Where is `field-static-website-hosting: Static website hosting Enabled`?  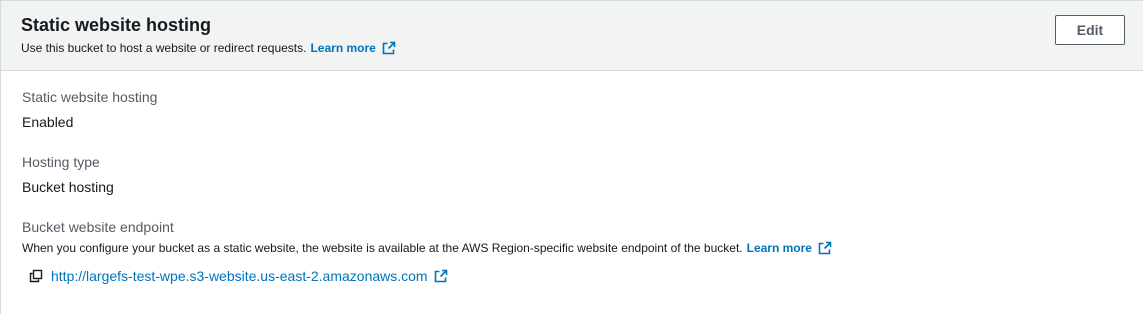
field-static-website-hosting: Static website hosting Enabled is located at coordinates (89, 109).